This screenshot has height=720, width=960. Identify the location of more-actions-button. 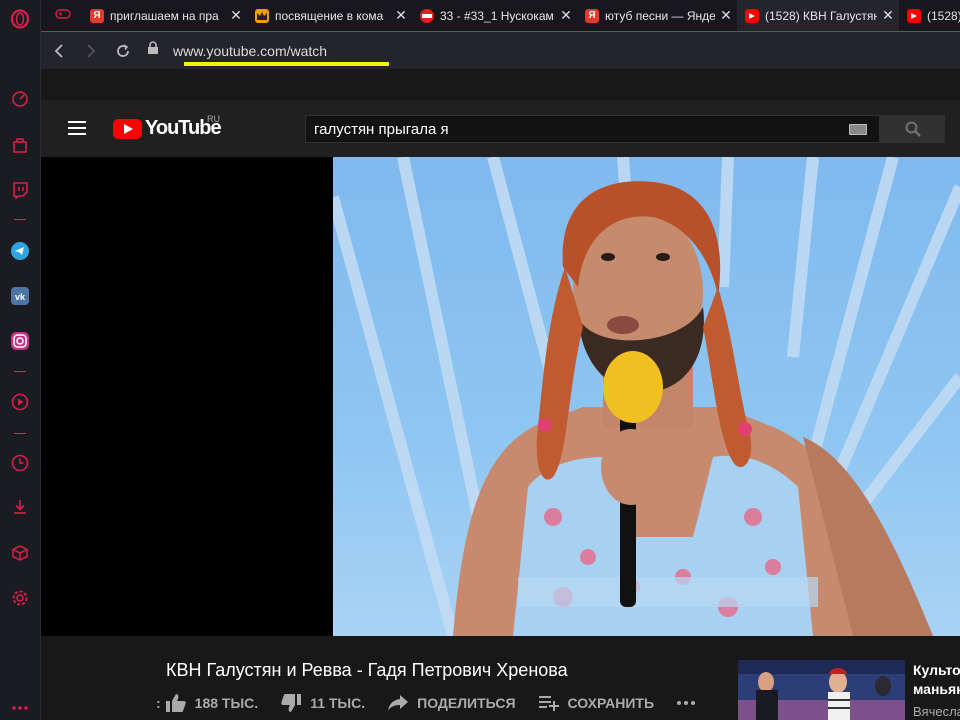
(690, 703).